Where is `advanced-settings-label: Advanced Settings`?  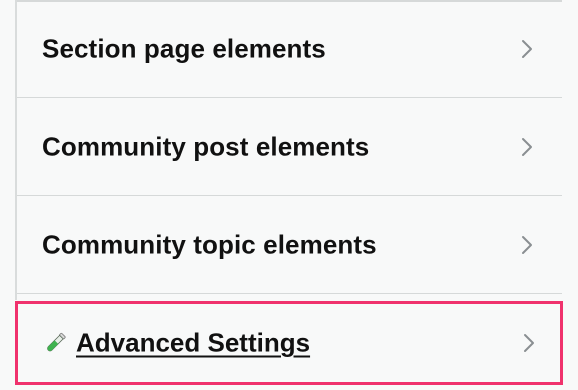
advanced-settings-label: Advanced Settings is located at coordinates (193, 342).